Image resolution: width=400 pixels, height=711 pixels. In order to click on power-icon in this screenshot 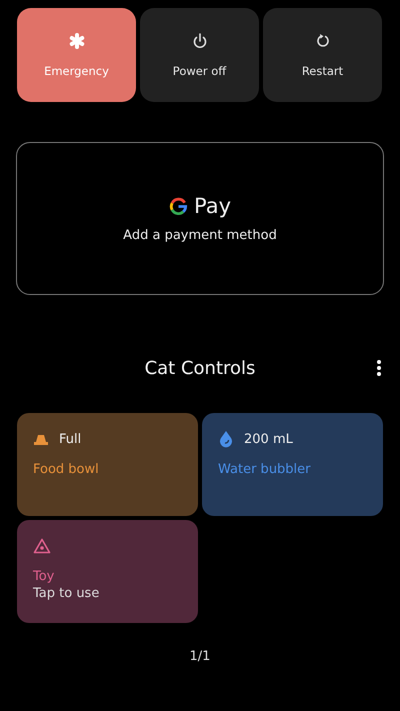, I will do `click(199, 41)`.